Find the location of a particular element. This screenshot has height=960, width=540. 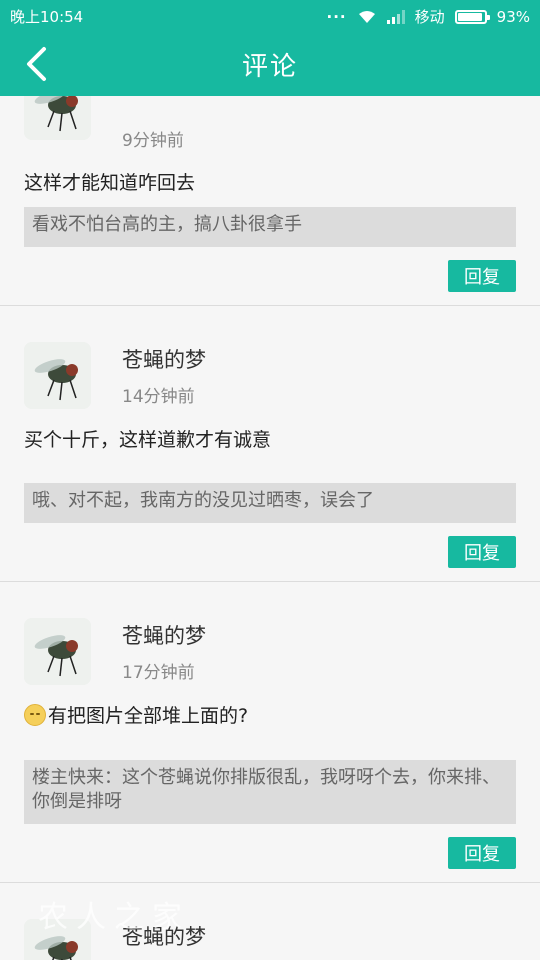

wifi-icon is located at coordinates (366, 16).